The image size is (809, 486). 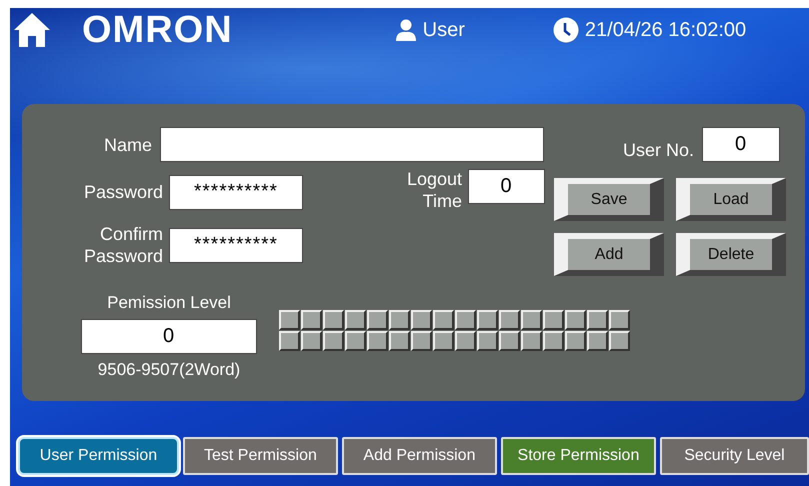 What do you see at coordinates (236, 245) in the screenshot?
I see `confirm-password-field: **********` at bounding box center [236, 245].